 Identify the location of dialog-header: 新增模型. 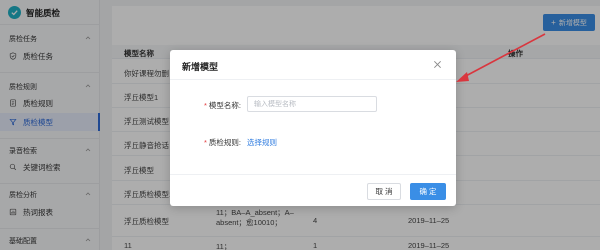
(313, 65).